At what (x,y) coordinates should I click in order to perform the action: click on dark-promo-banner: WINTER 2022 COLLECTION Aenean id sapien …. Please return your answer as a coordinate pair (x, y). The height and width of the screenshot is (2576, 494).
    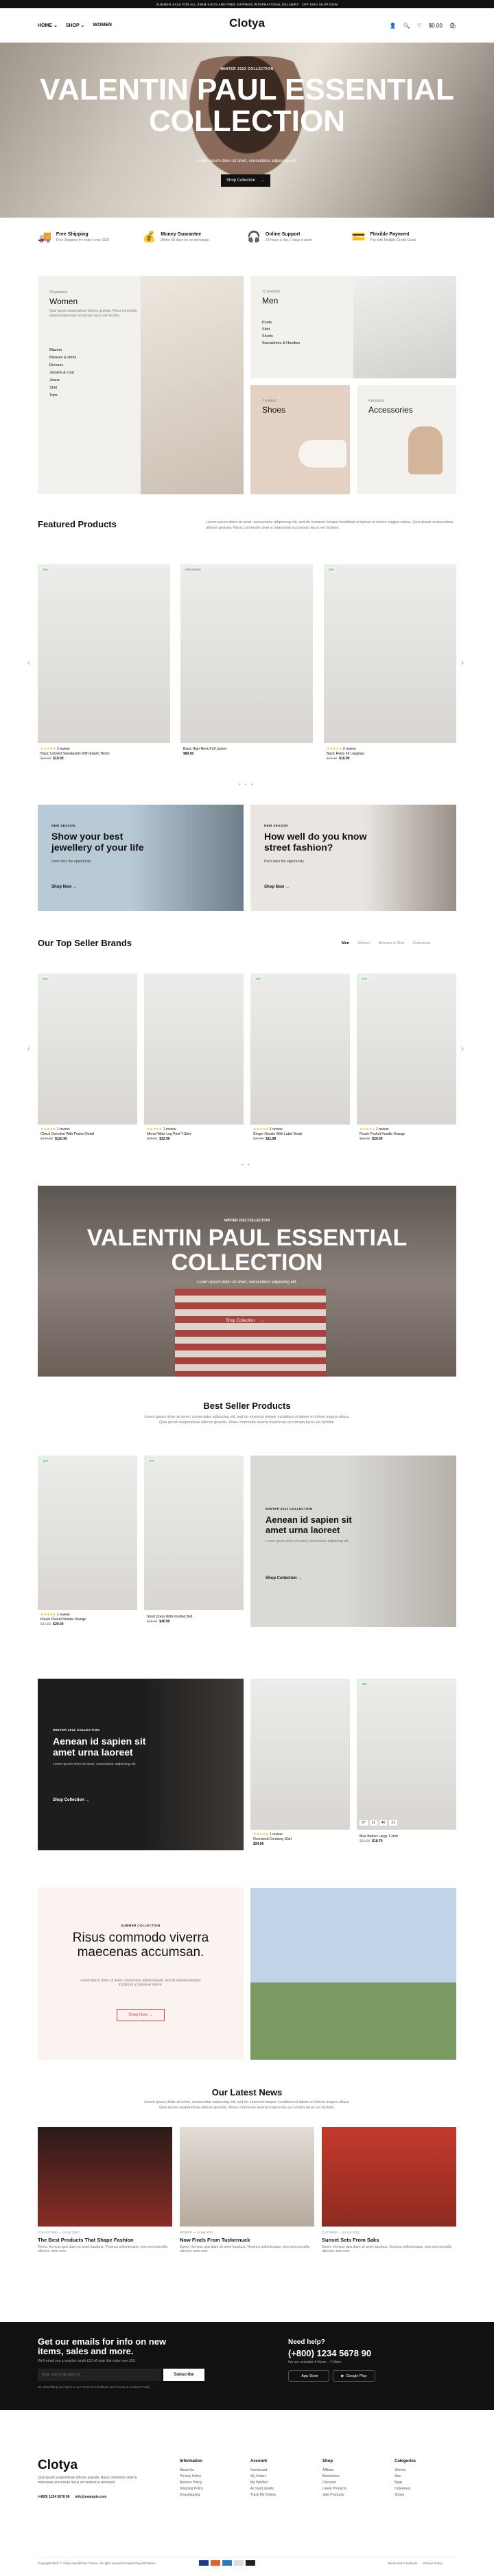
    Looking at the image, I should click on (141, 1764).